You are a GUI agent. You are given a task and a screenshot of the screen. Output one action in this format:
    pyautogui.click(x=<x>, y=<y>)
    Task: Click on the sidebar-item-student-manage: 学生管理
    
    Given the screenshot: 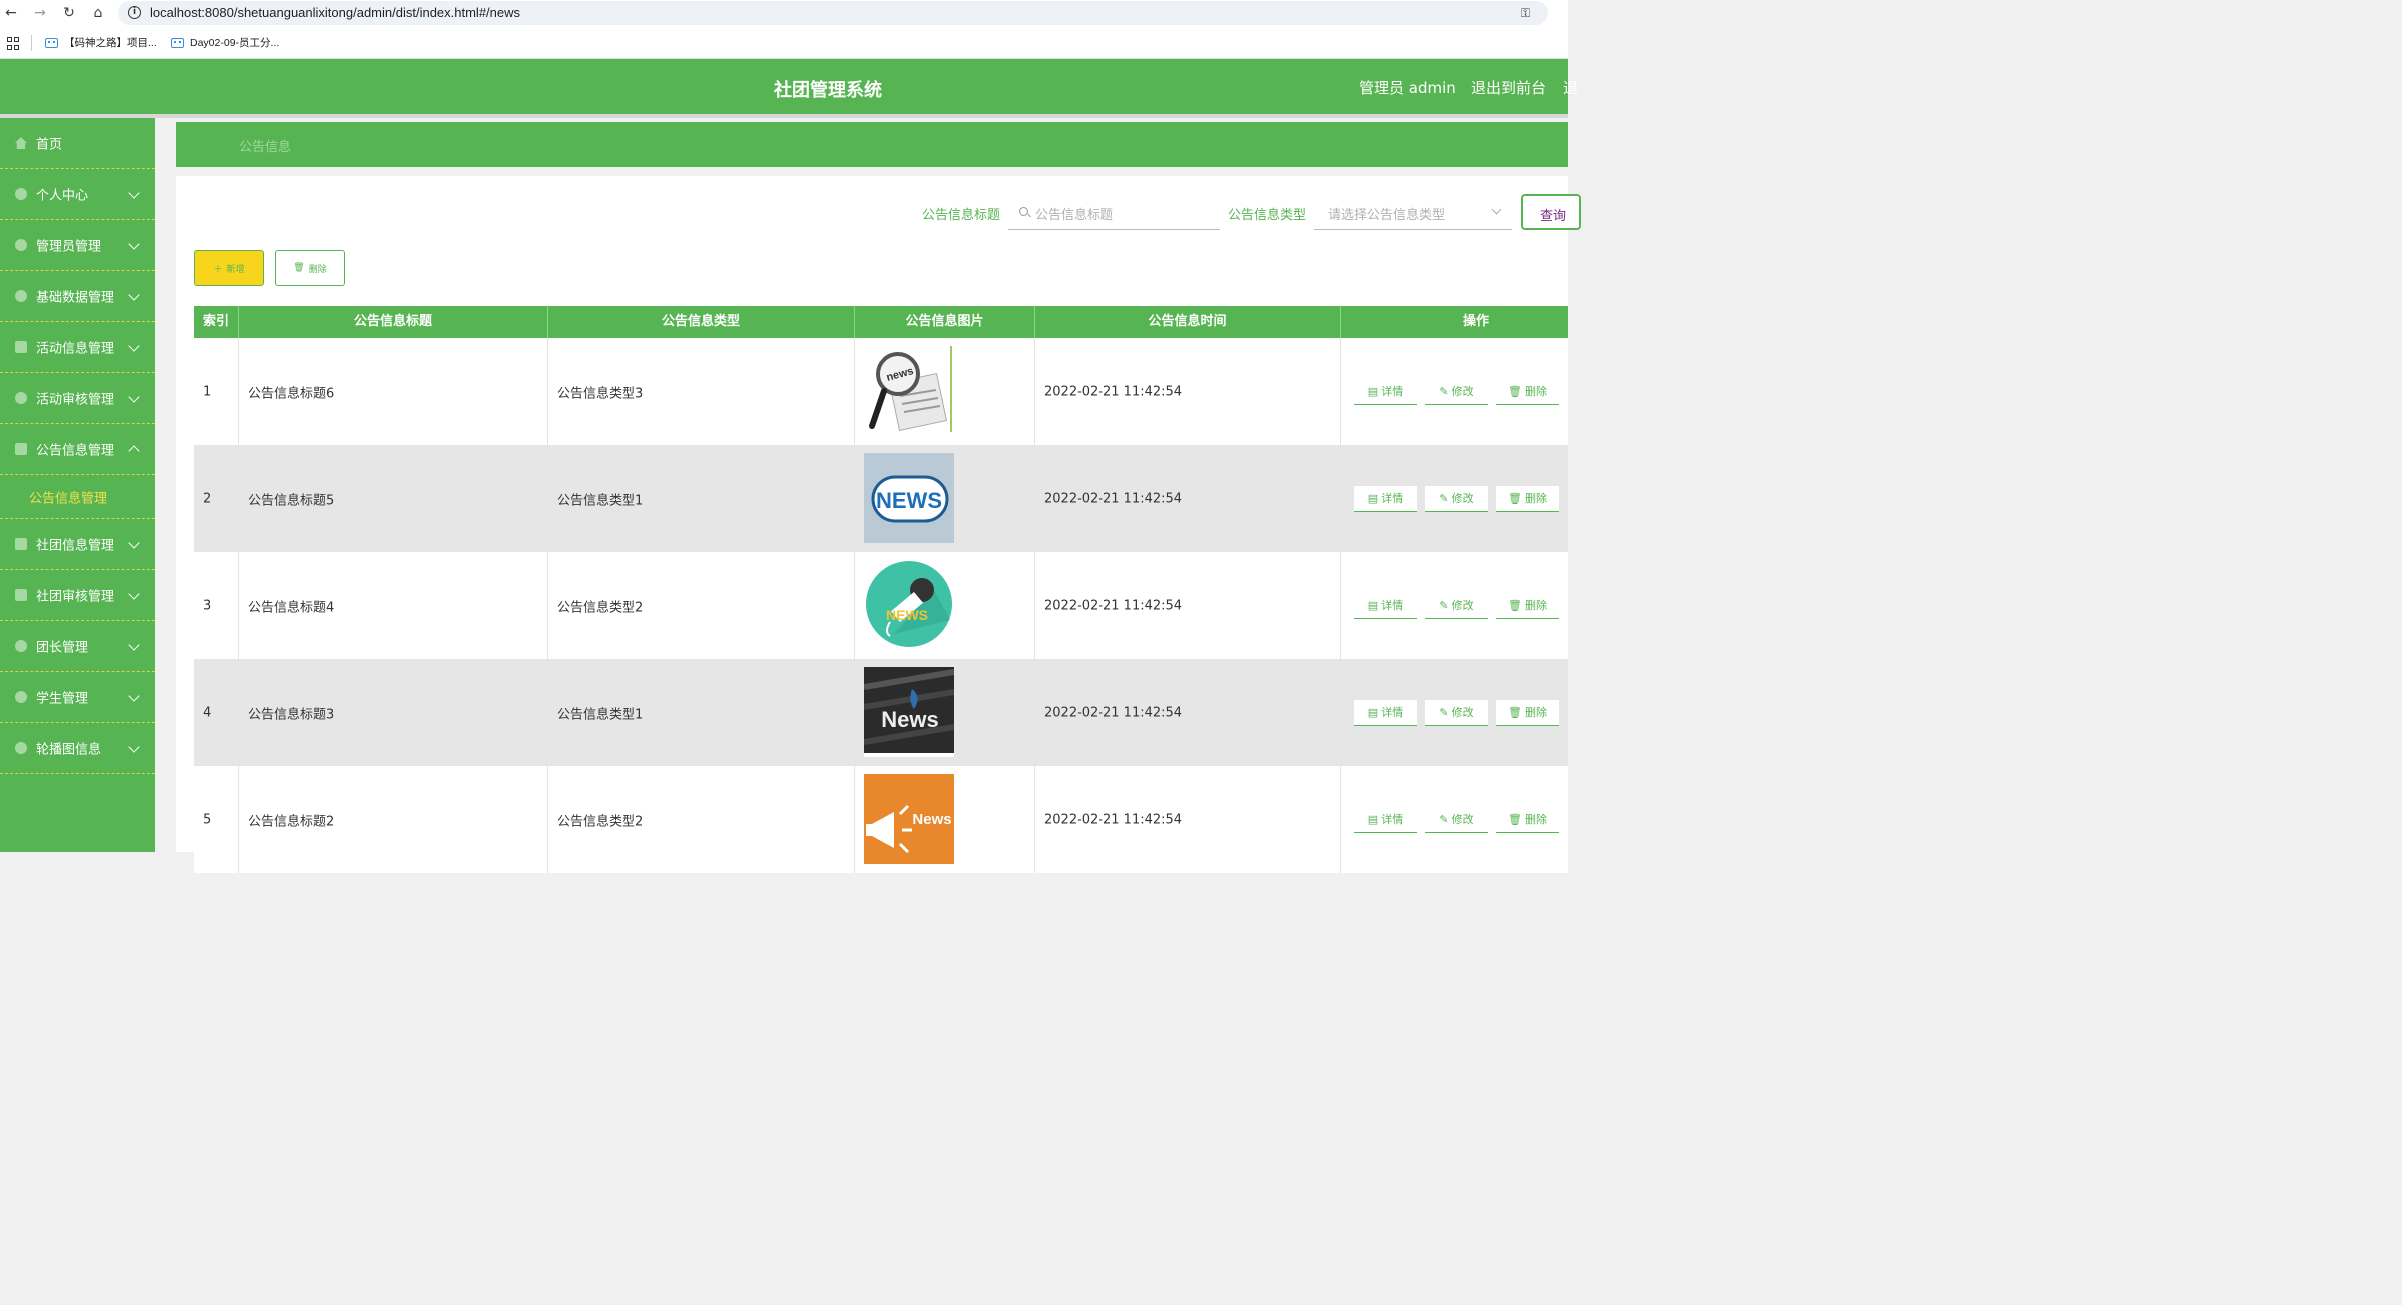 What is the action you would take?
    pyautogui.click(x=77, y=697)
    